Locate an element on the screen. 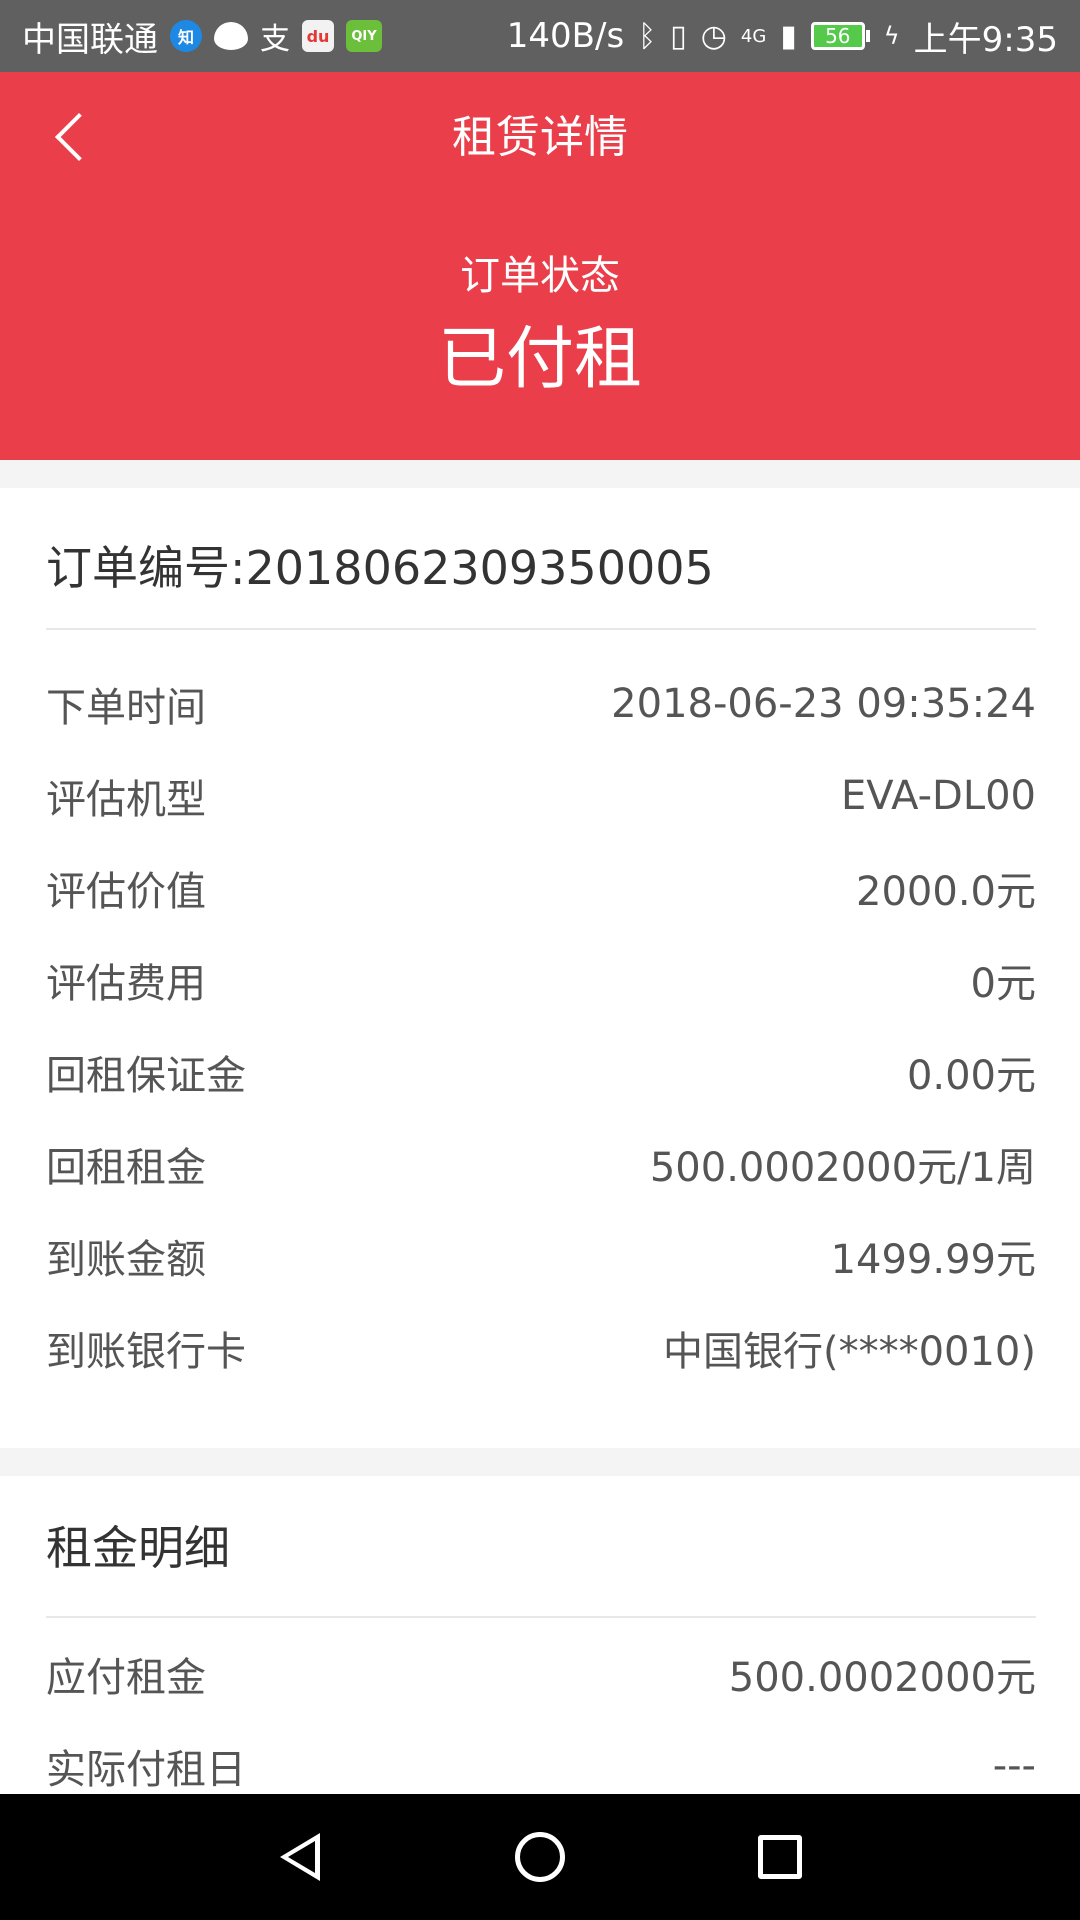 The width and height of the screenshot is (1080, 1920). rent-detail-title: 租金明细 is located at coordinates (138, 1548).